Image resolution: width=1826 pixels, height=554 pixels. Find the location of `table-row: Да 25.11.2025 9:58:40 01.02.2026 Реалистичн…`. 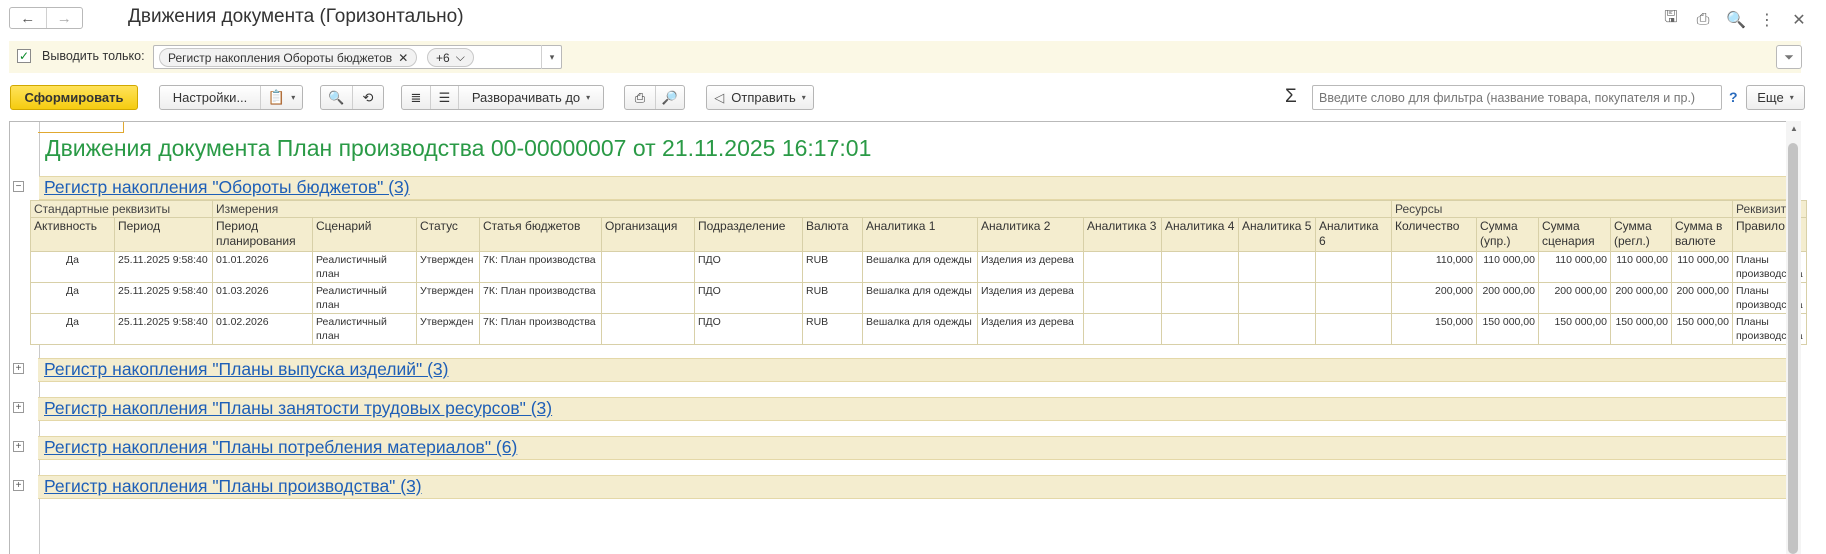

table-row: Да 25.11.2025 9:58:40 01.02.2026 Реалистичн… is located at coordinates (918, 329).